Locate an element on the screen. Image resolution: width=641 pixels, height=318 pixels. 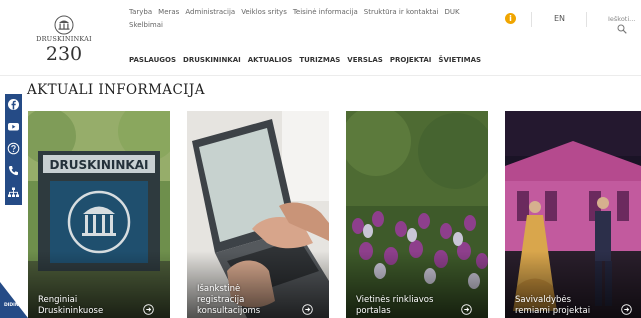
card-title: Renginiai Druskininkuose is located at coordinates (71, 305).